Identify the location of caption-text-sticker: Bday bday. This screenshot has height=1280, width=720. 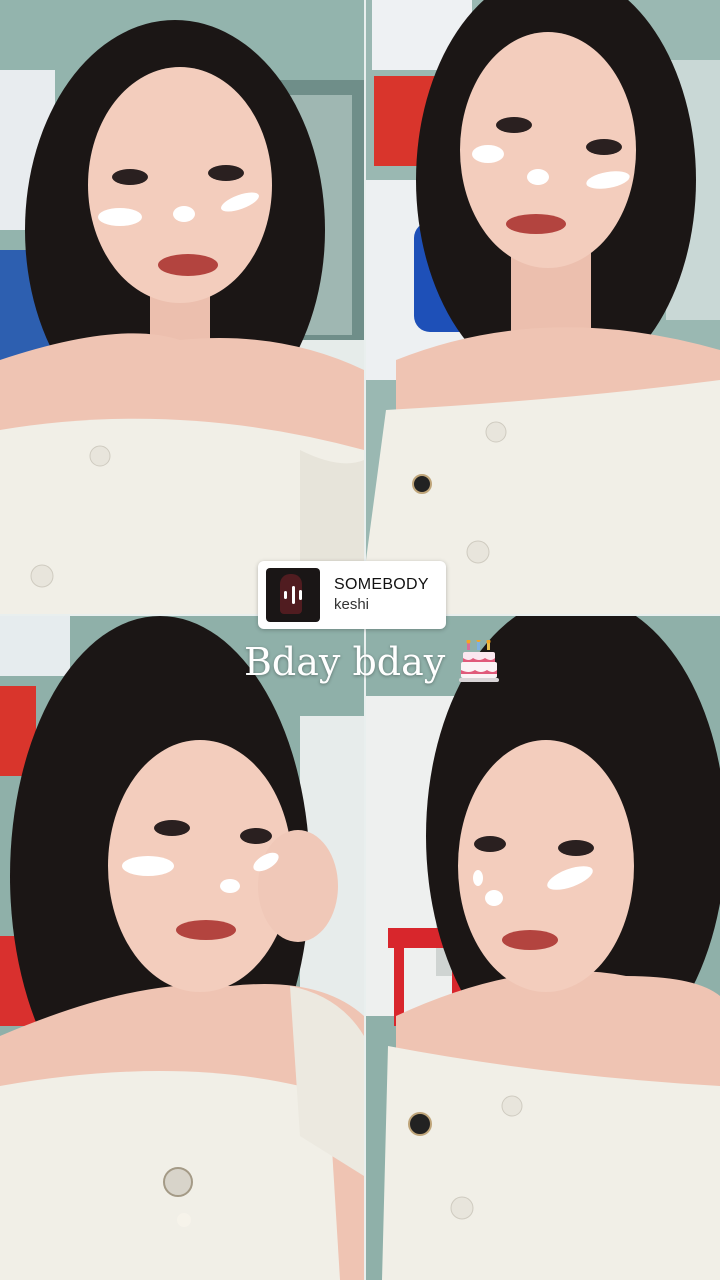
(372, 662).